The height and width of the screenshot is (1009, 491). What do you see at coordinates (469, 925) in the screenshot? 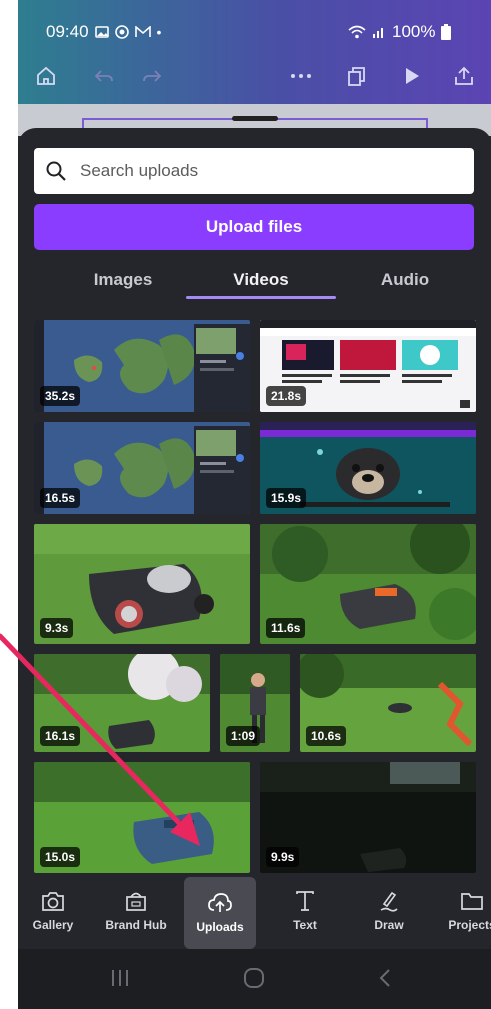
I see `nav-projects-label: Projects` at bounding box center [469, 925].